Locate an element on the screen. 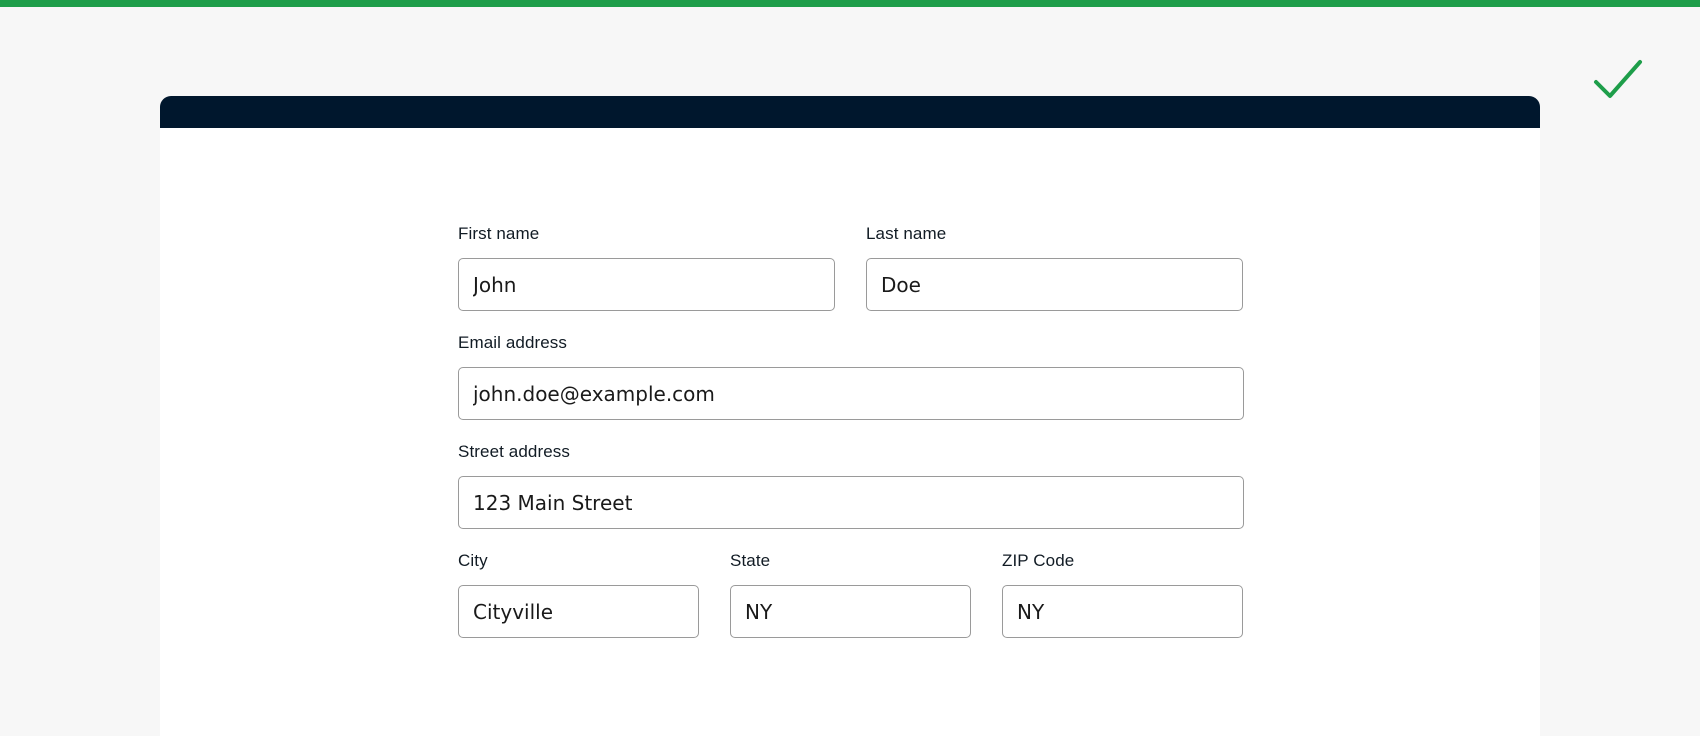 The height and width of the screenshot is (736, 1700). email-input is located at coordinates (851, 393).